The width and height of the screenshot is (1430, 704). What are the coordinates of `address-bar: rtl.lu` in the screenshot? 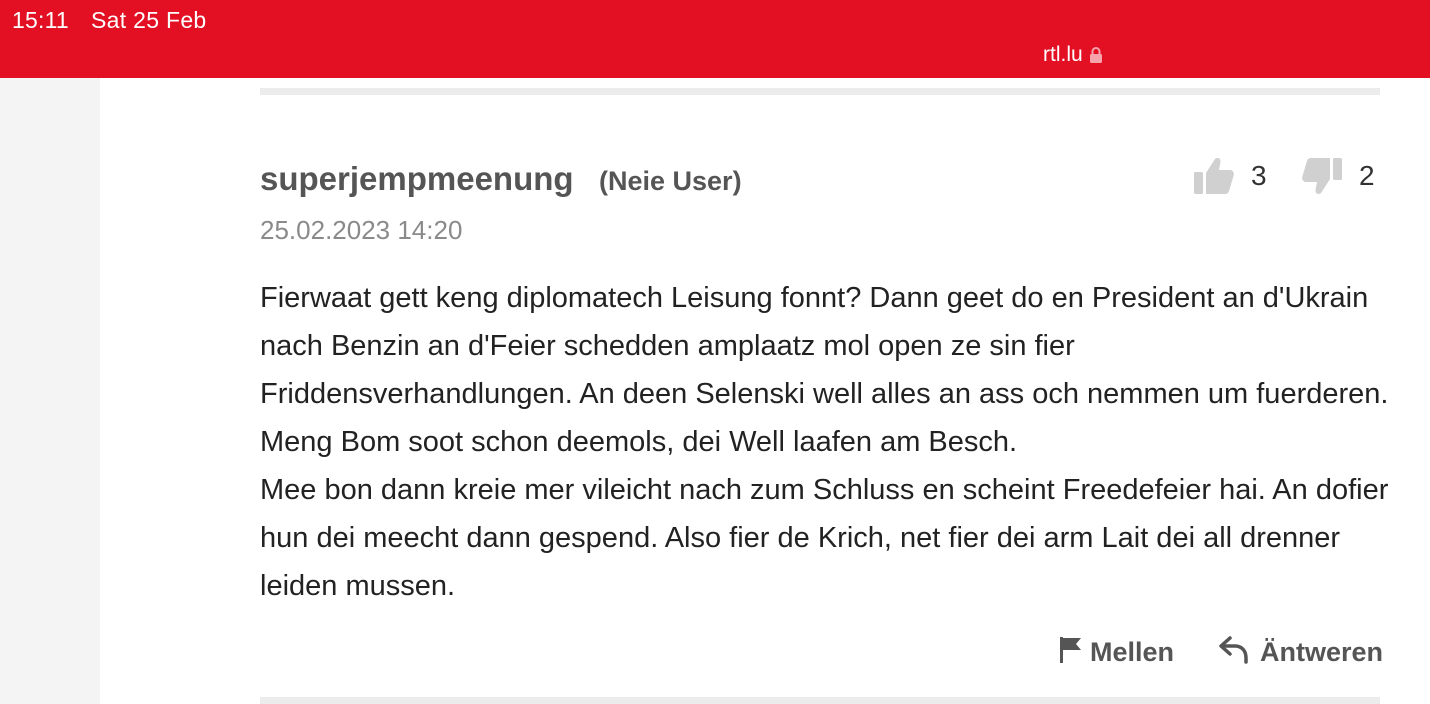 It's located at (1073, 55).